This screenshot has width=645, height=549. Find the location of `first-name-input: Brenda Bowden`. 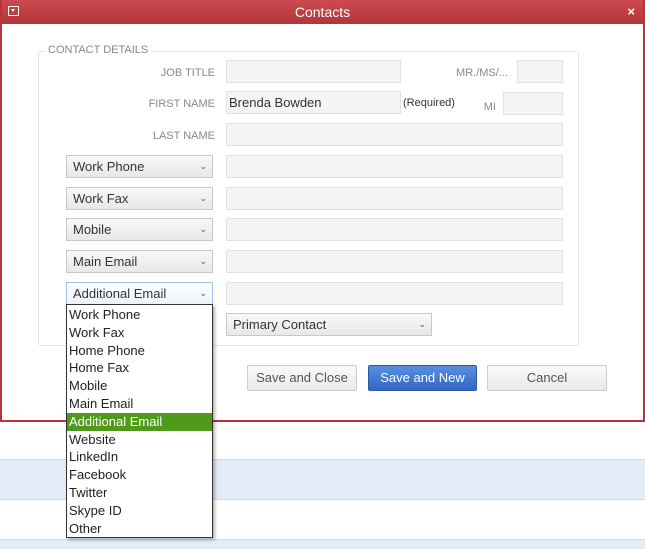

first-name-input: Brenda Bowden is located at coordinates (313, 102).